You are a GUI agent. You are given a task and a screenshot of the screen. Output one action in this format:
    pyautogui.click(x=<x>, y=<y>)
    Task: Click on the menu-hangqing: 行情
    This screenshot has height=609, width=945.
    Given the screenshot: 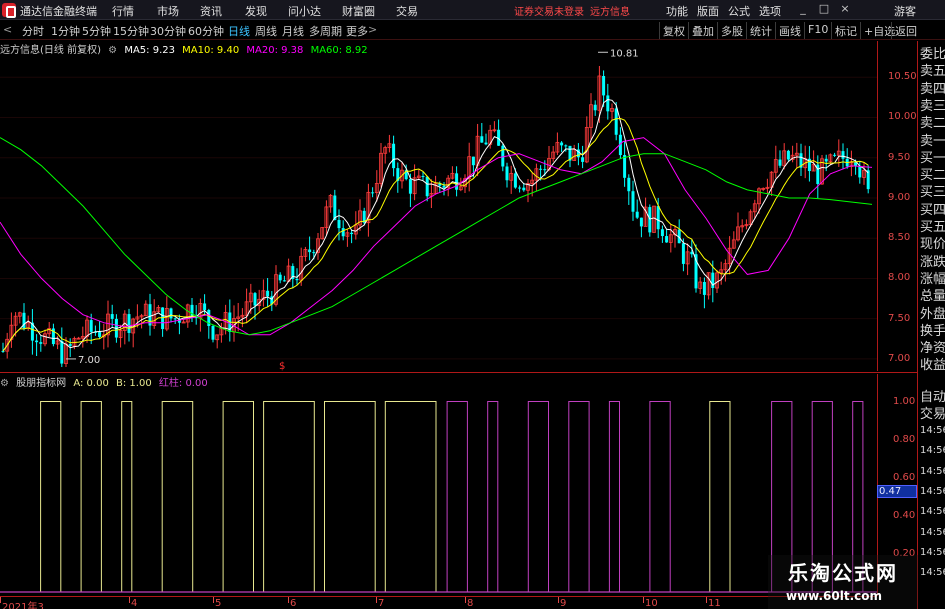 What is the action you would take?
    pyautogui.click(x=123, y=11)
    